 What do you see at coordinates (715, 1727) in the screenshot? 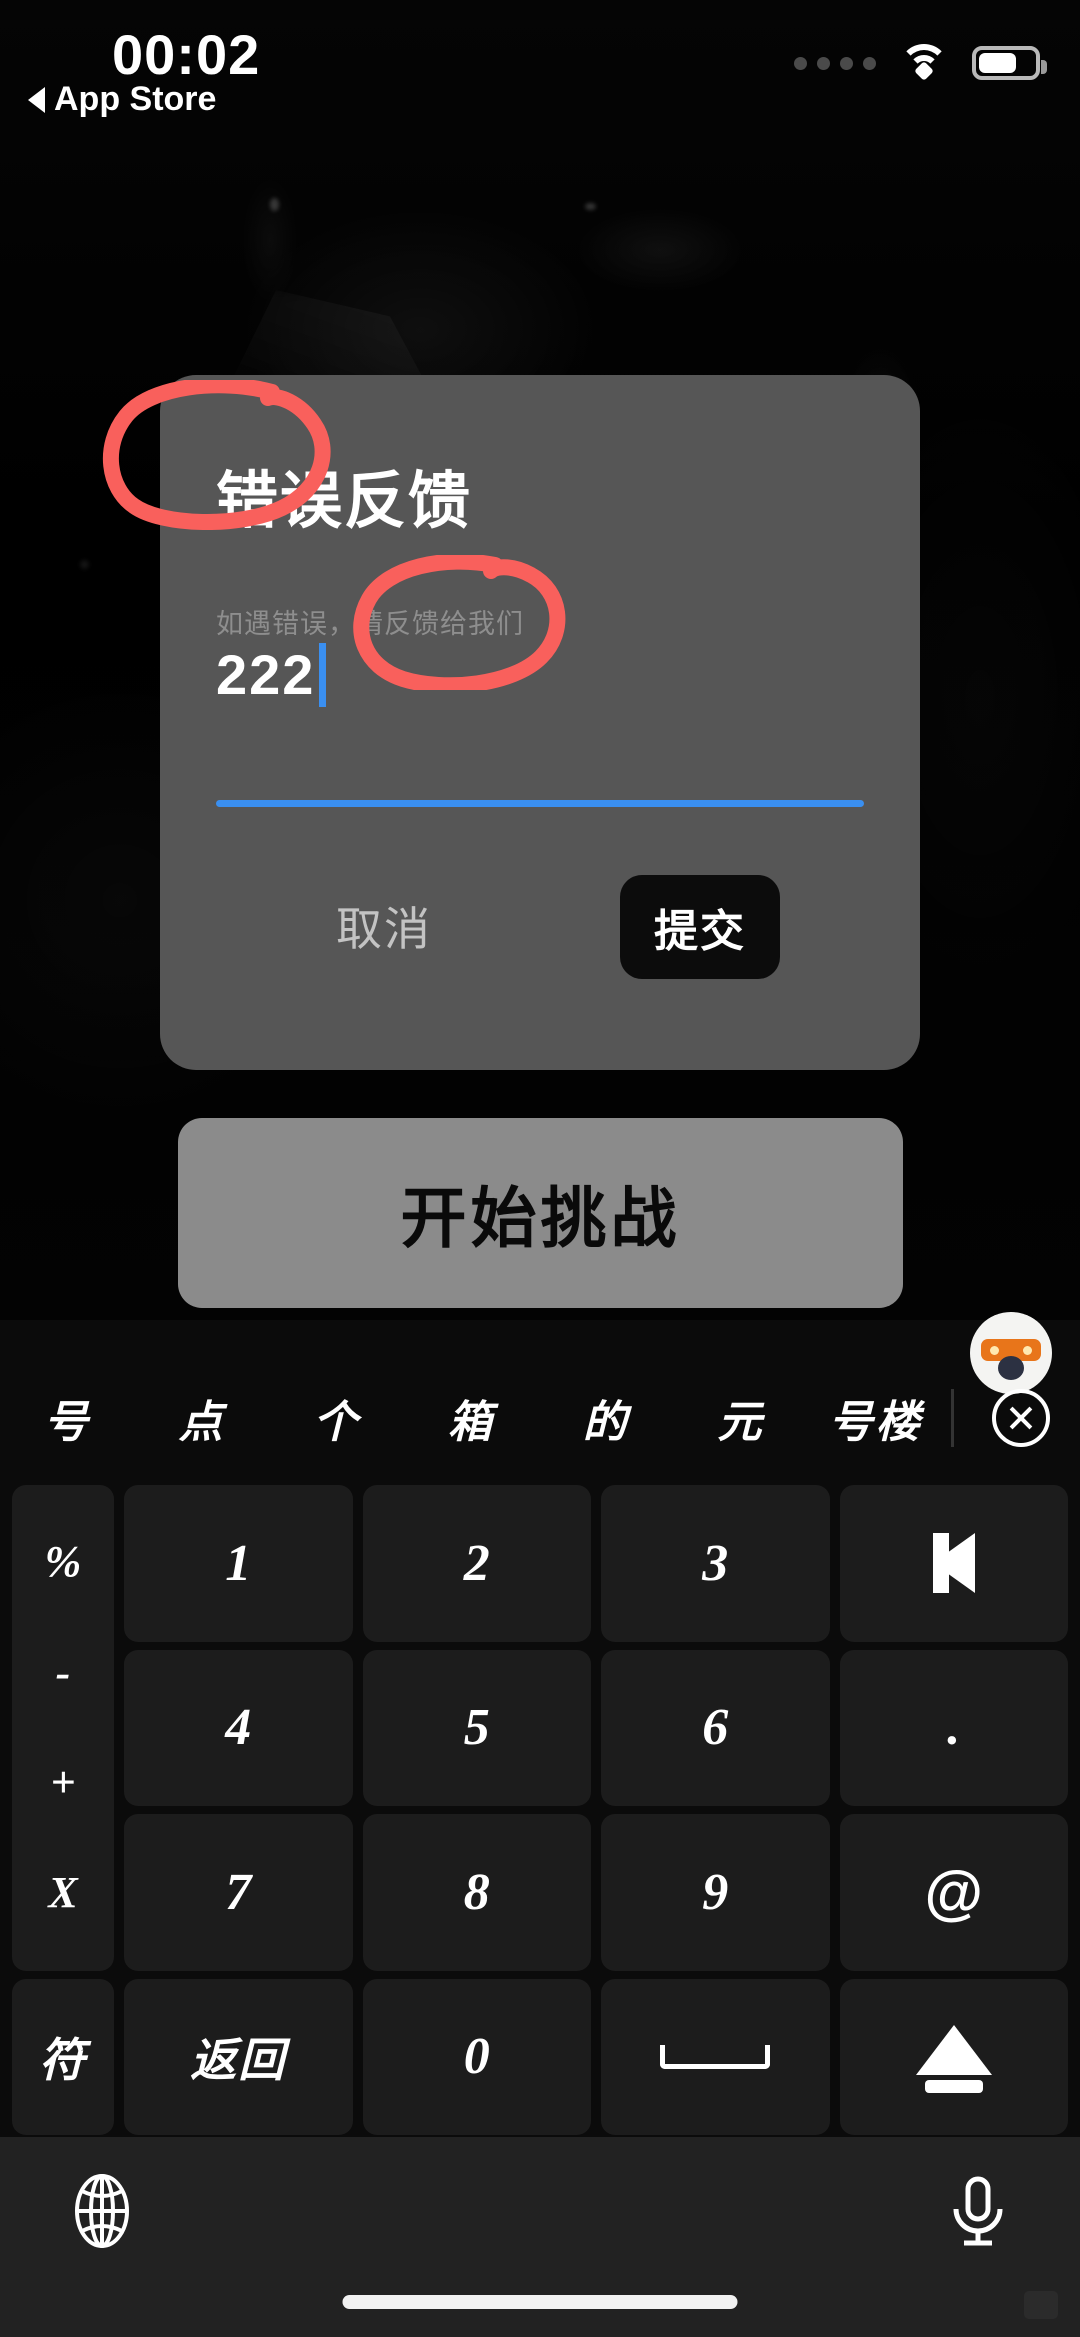
I see `key-6: 6` at bounding box center [715, 1727].